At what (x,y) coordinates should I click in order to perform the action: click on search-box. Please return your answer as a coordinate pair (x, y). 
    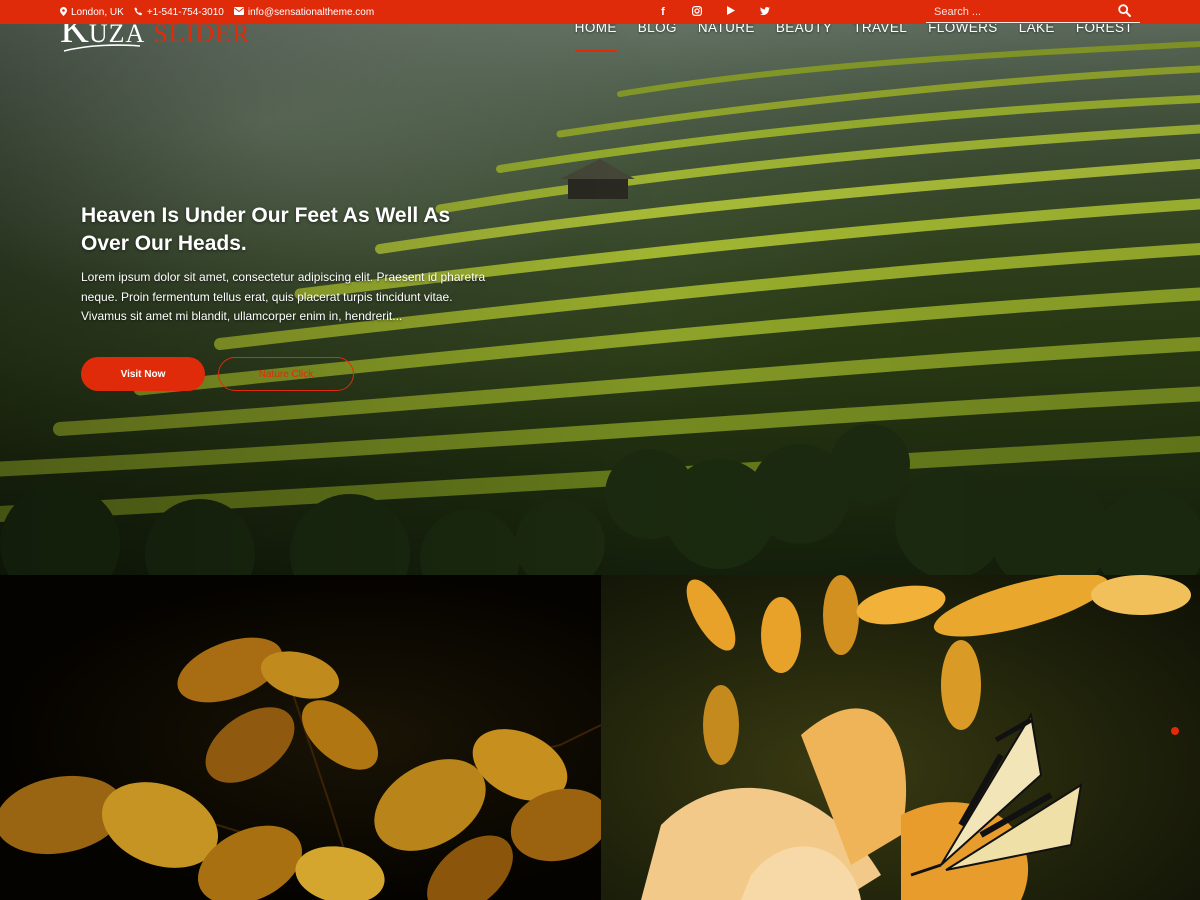
    Looking at the image, I should click on (1033, 12).